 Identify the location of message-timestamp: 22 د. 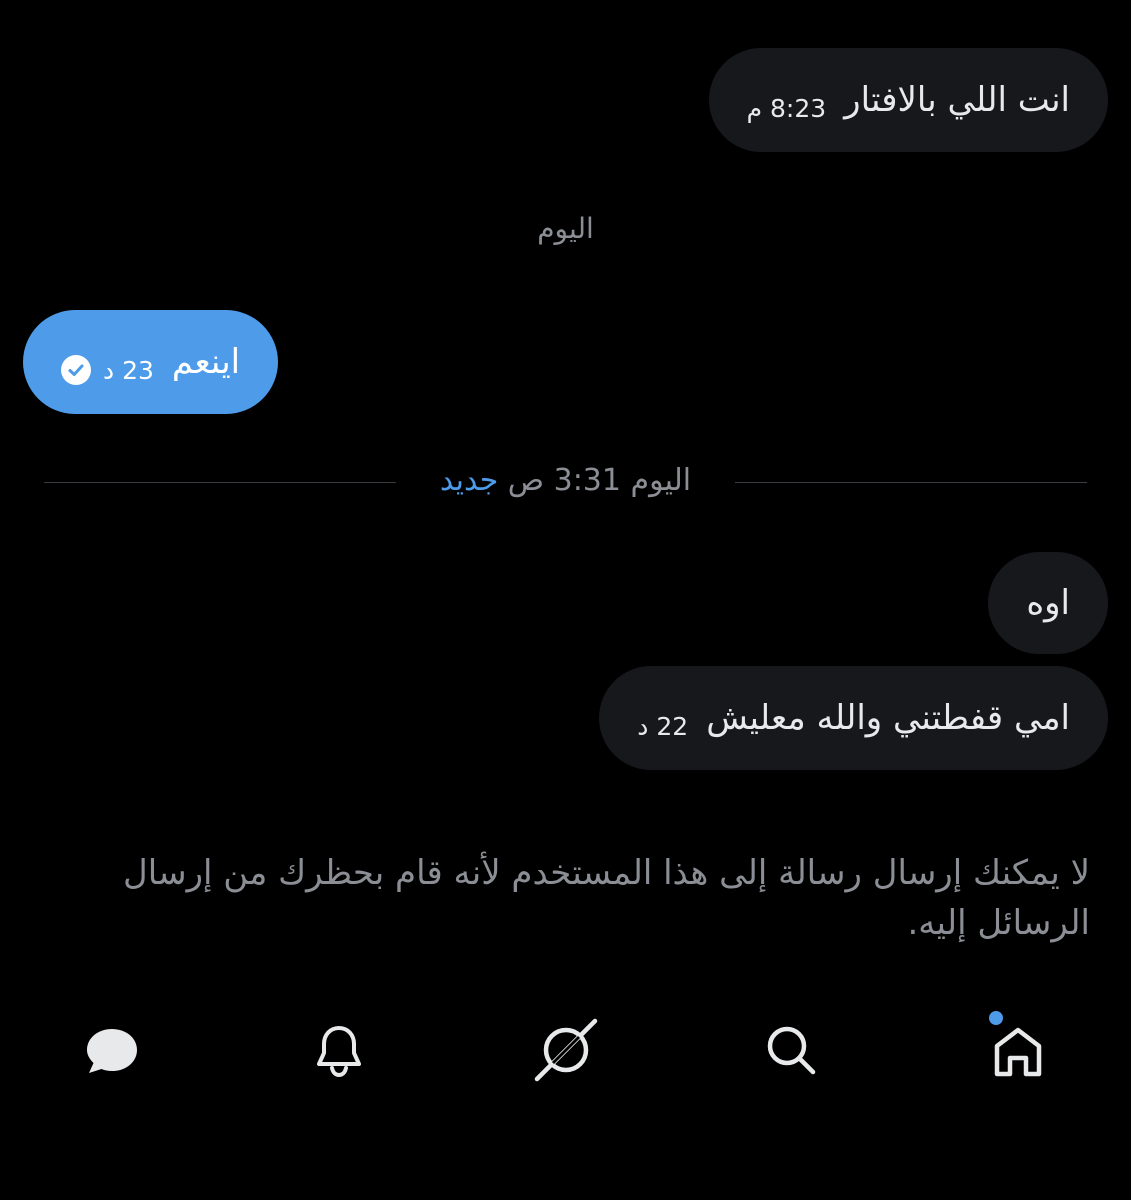
(663, 726).